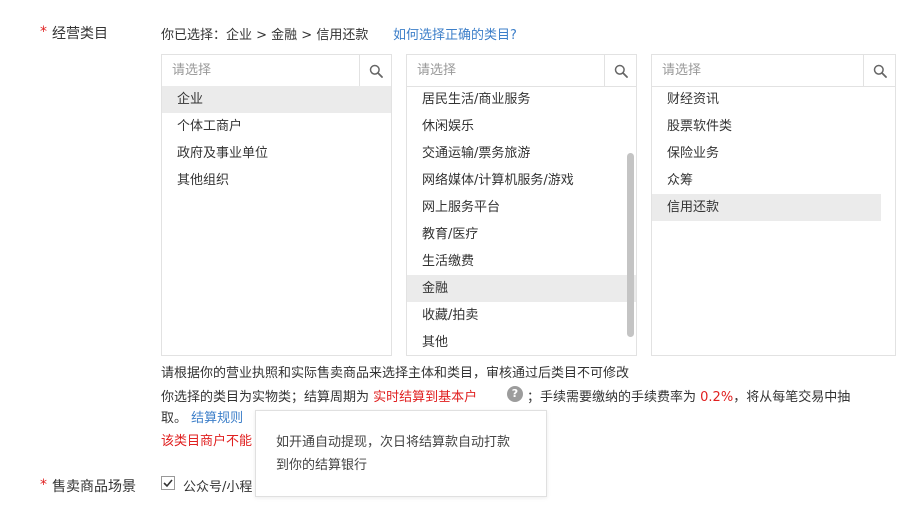 This screenshot has height=517, width=905. What do you see at coordinates (276, 126) in the screenshot?
I see `list-item: 个体工商户` at bounding box center [276, 126].